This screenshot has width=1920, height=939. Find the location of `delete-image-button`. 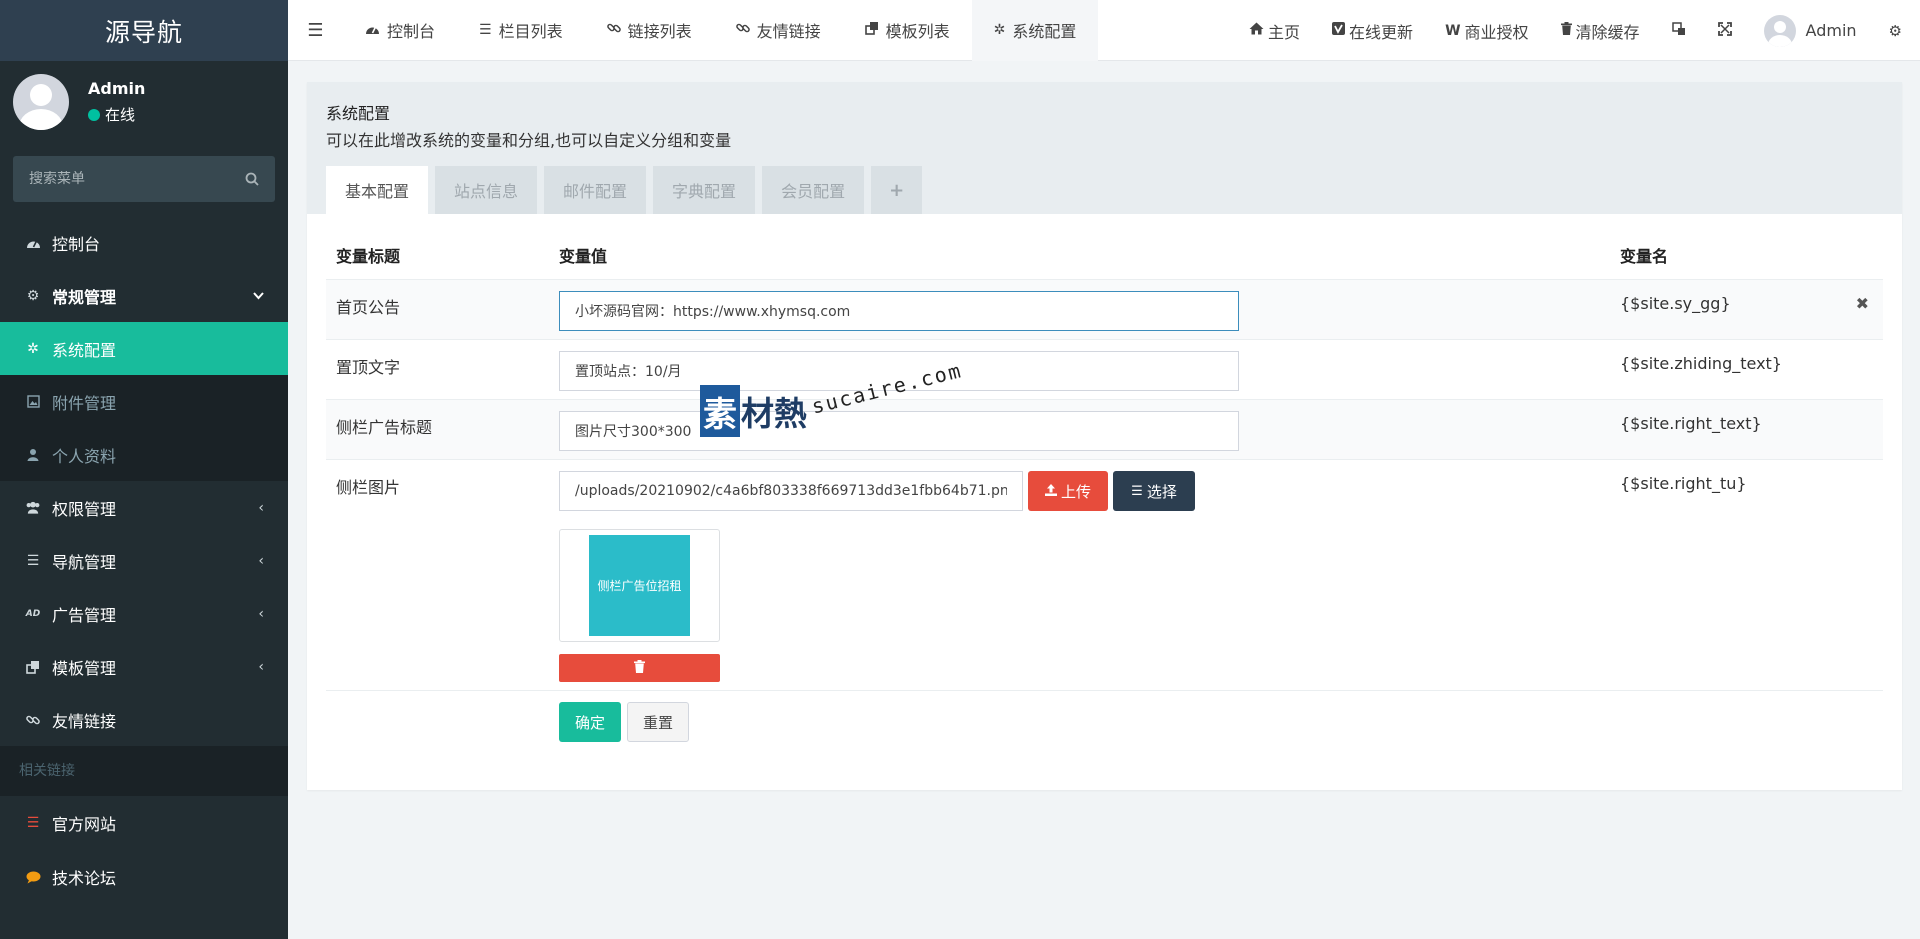

delete-image-button is located at coordinates (639, 668).